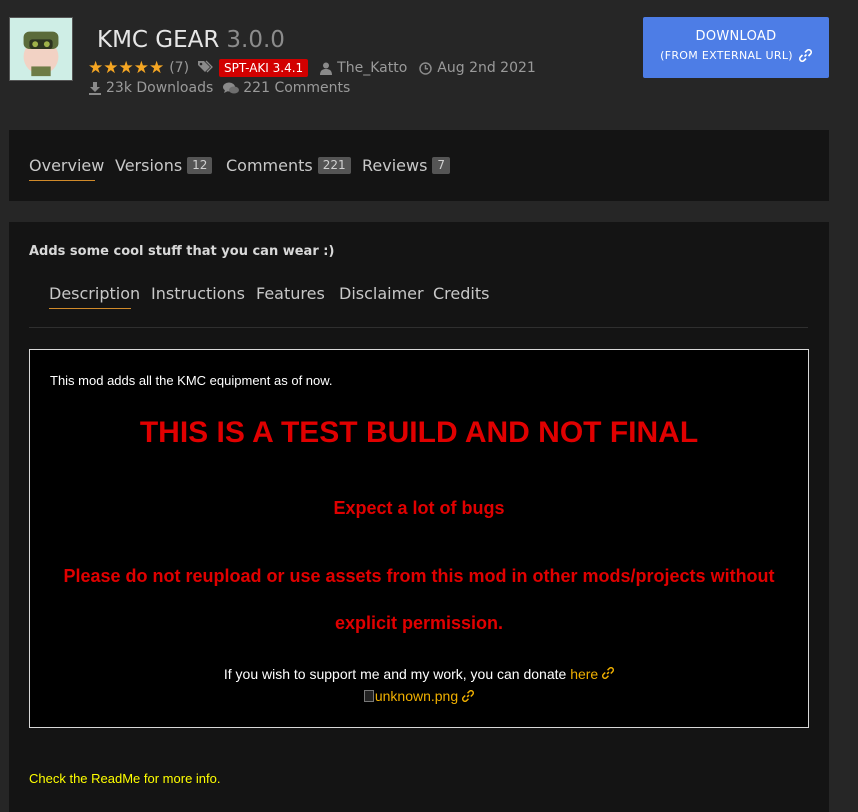 The image size is (858, 812). Describe the element at coordinates (205, 68) in the screenshot. I see `tag-icon` at that location.